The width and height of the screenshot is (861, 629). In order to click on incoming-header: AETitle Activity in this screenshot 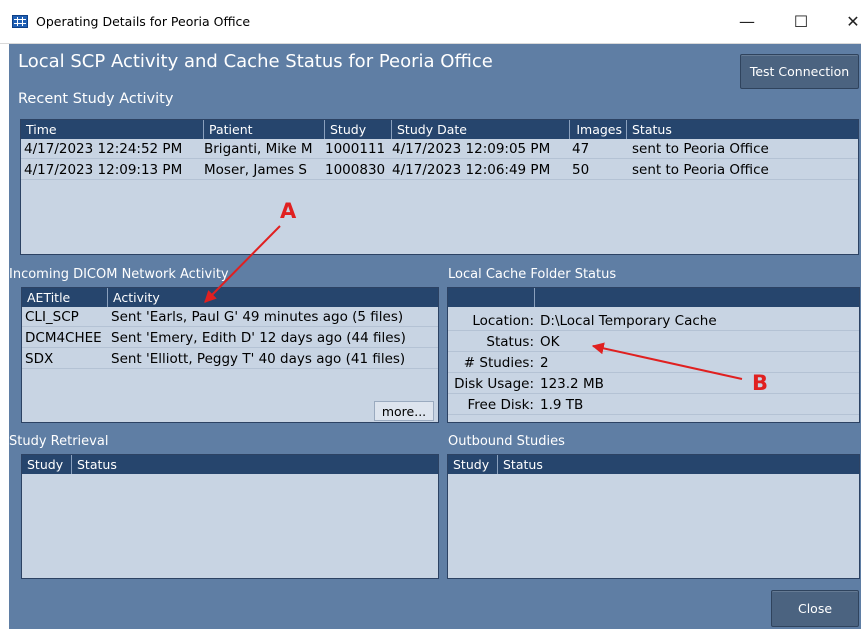, I will do `click(230, 297)`.